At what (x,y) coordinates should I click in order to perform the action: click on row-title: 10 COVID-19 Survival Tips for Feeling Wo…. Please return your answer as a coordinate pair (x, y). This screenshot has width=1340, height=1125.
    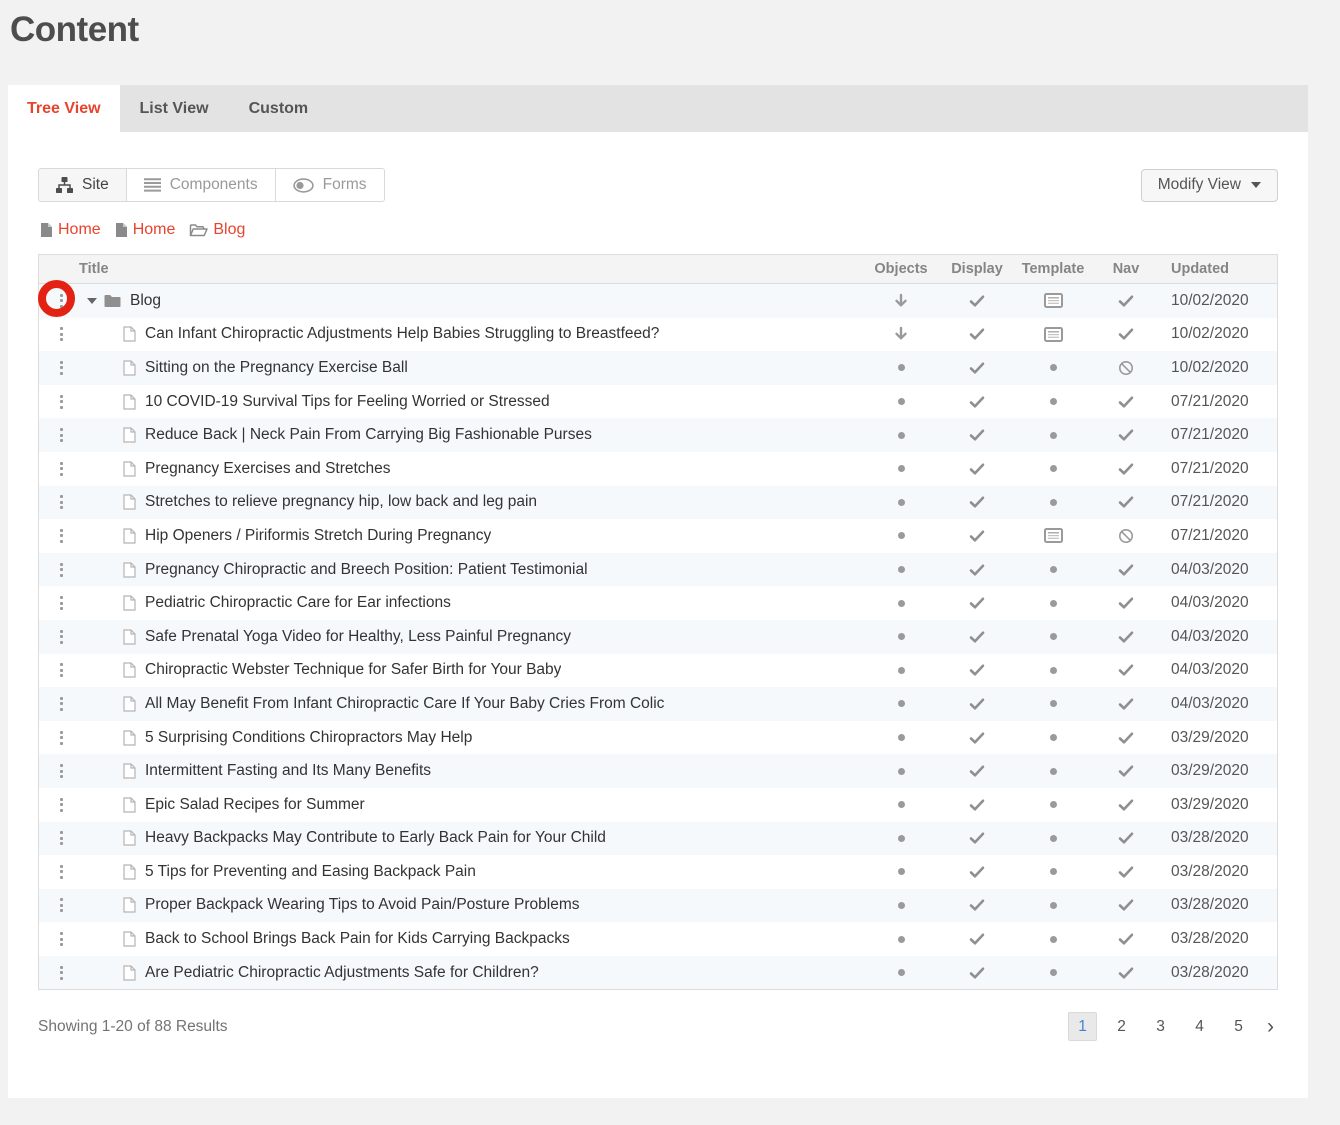
    Looking at the image, I should click on (347, 402).